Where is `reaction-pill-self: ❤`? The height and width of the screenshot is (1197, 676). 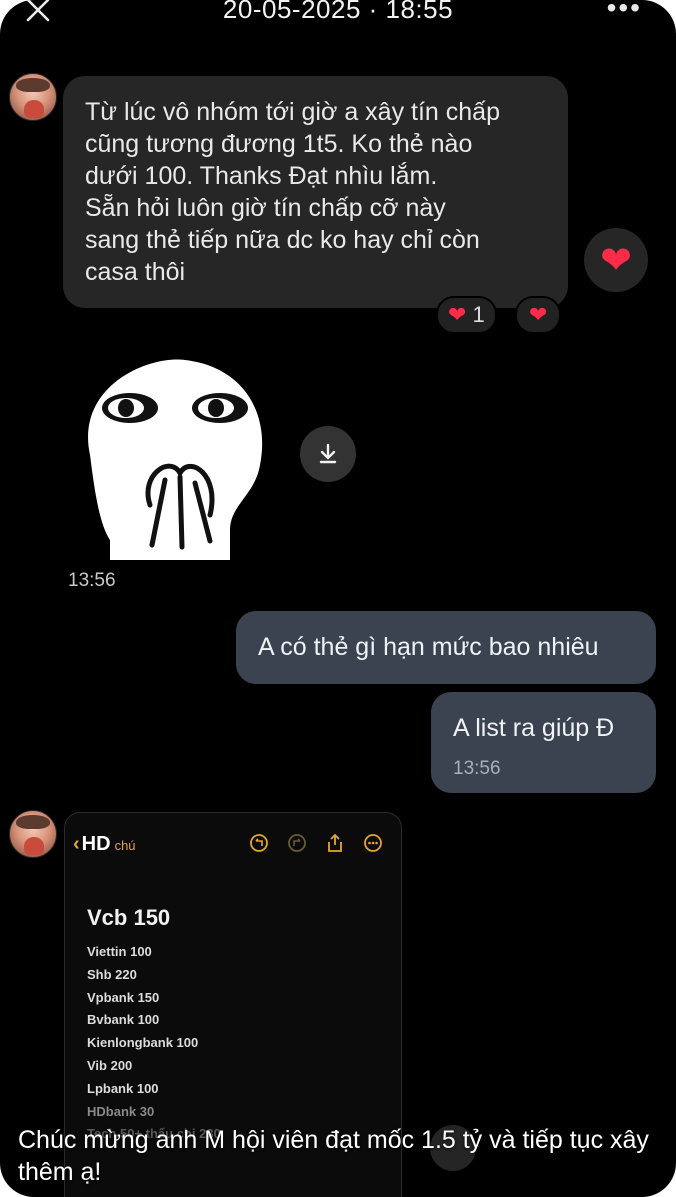 reaction-pill-self: ❤ is located at coordinates (538, 315).